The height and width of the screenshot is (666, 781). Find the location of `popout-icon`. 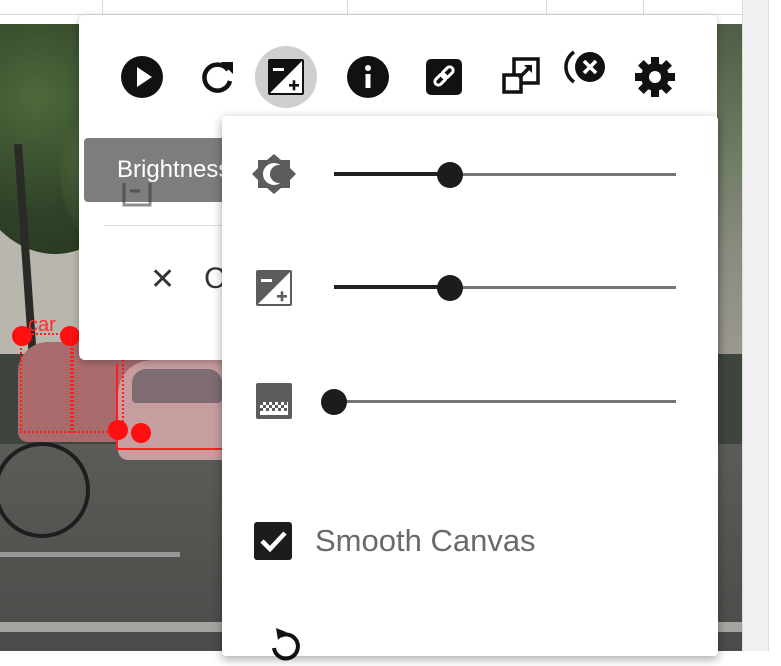

popout-icon is located at coordinates (521, 75).